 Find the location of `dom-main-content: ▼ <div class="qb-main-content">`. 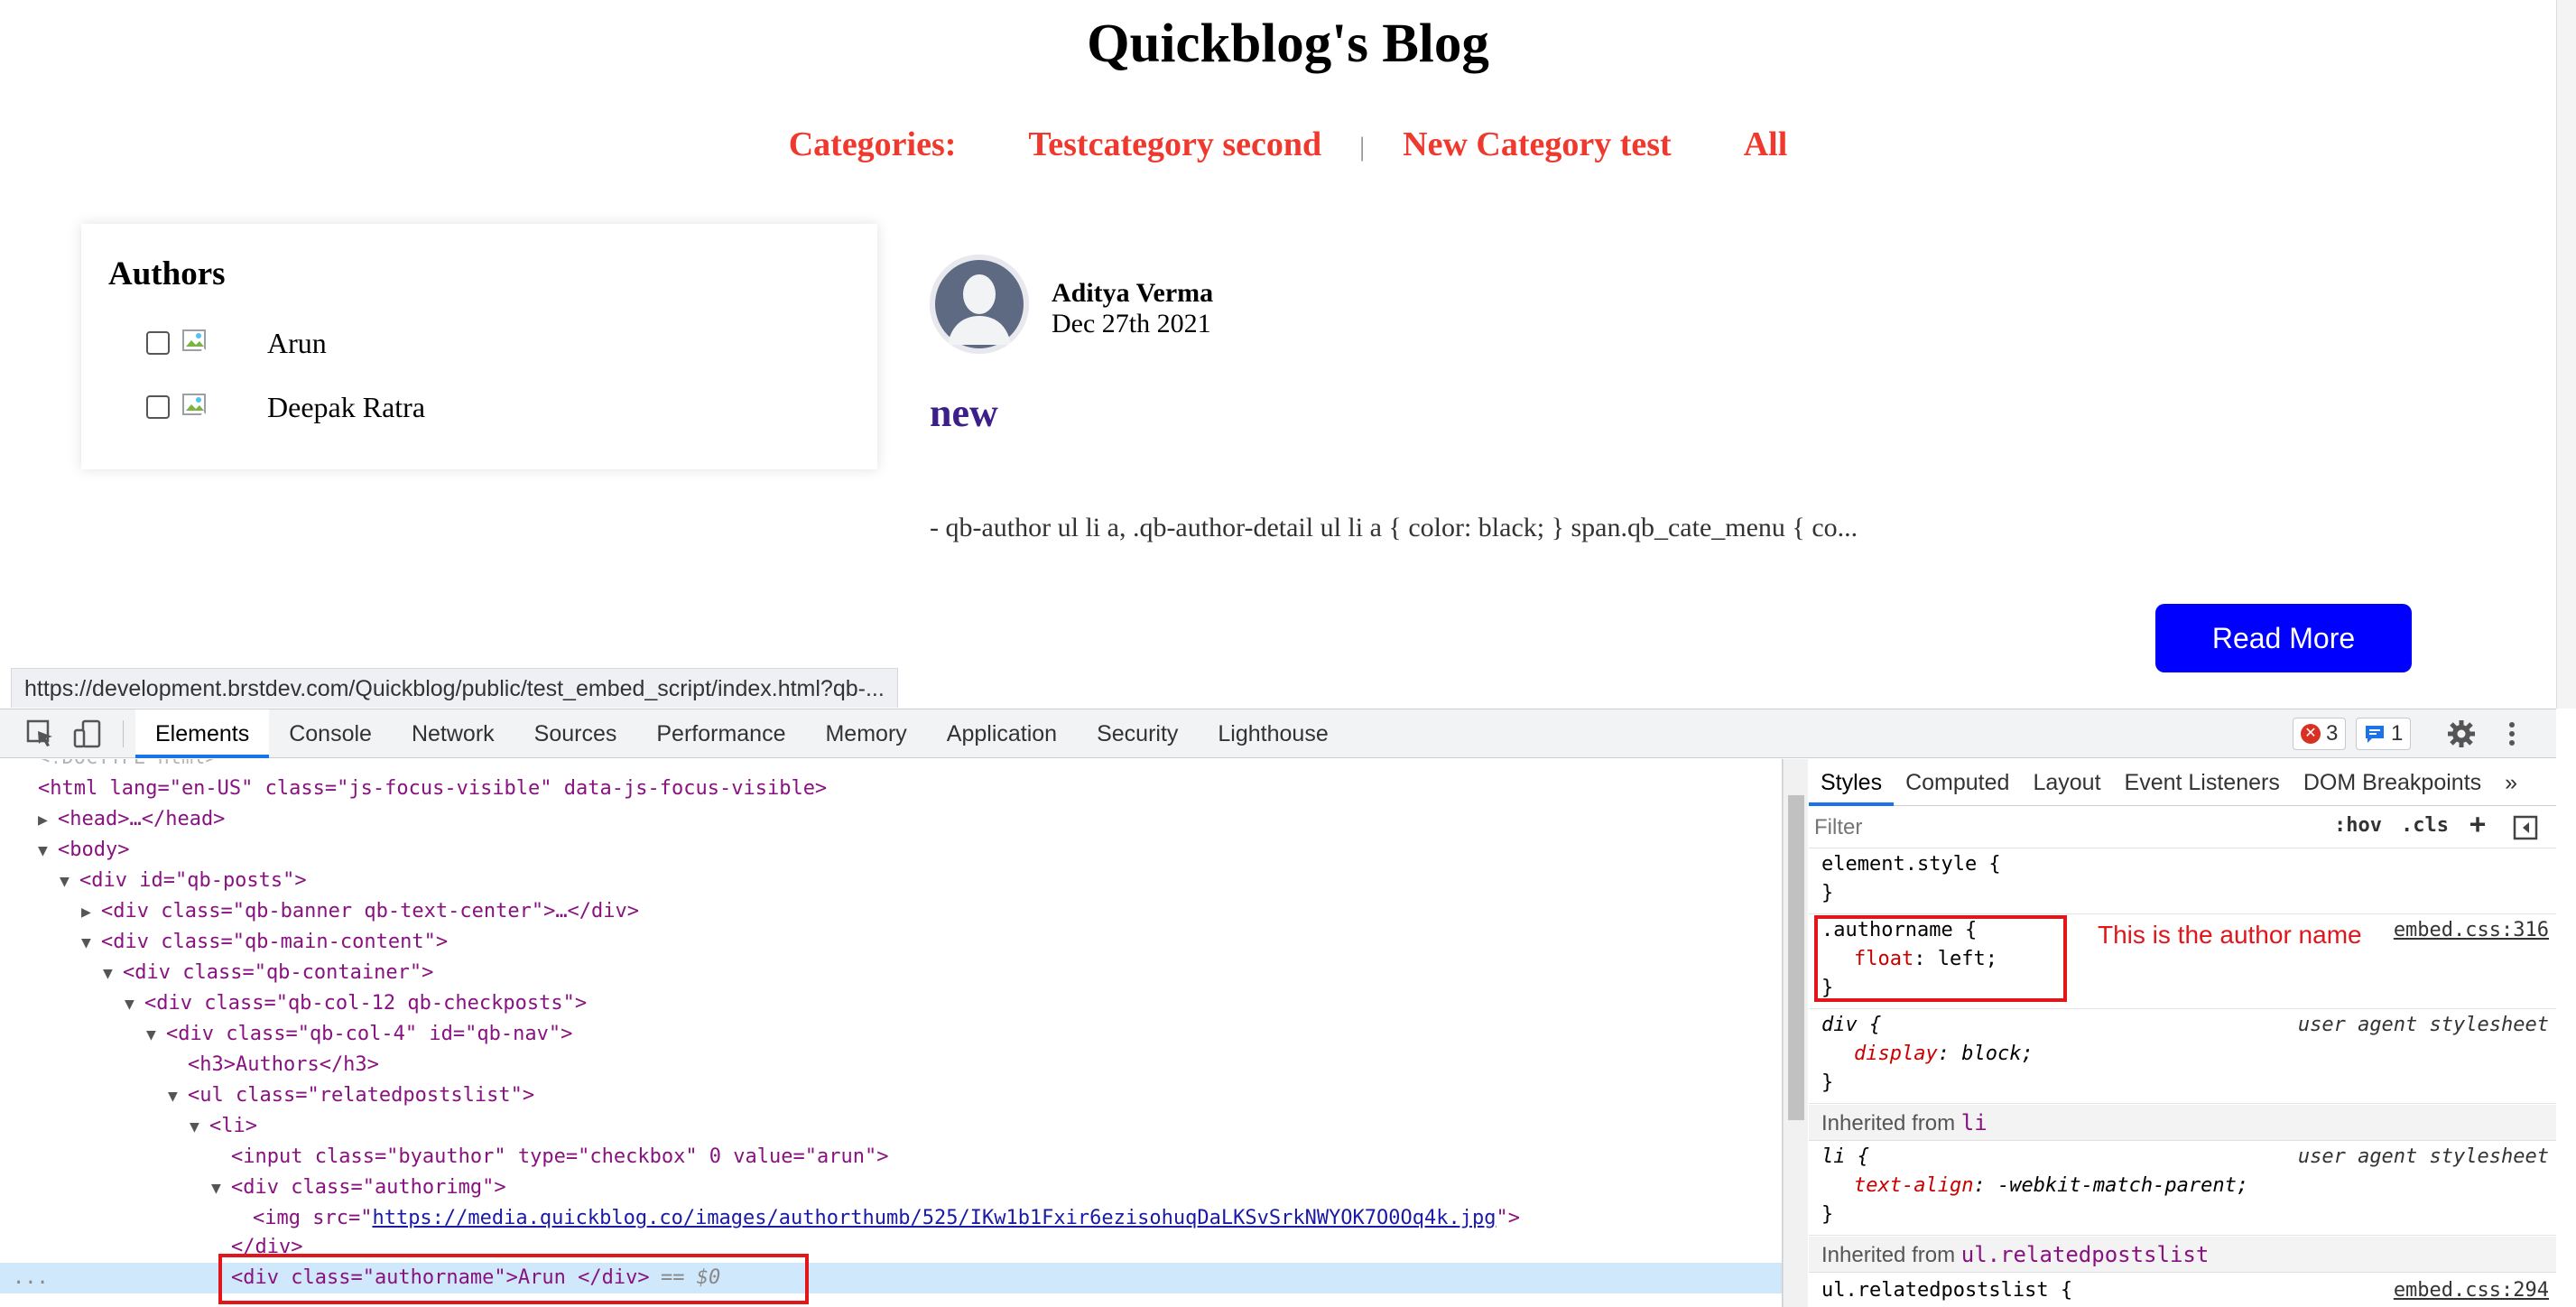

dom-main-content: ▼ <div class="qb-main-content"> is located at coordinates (264, 942).